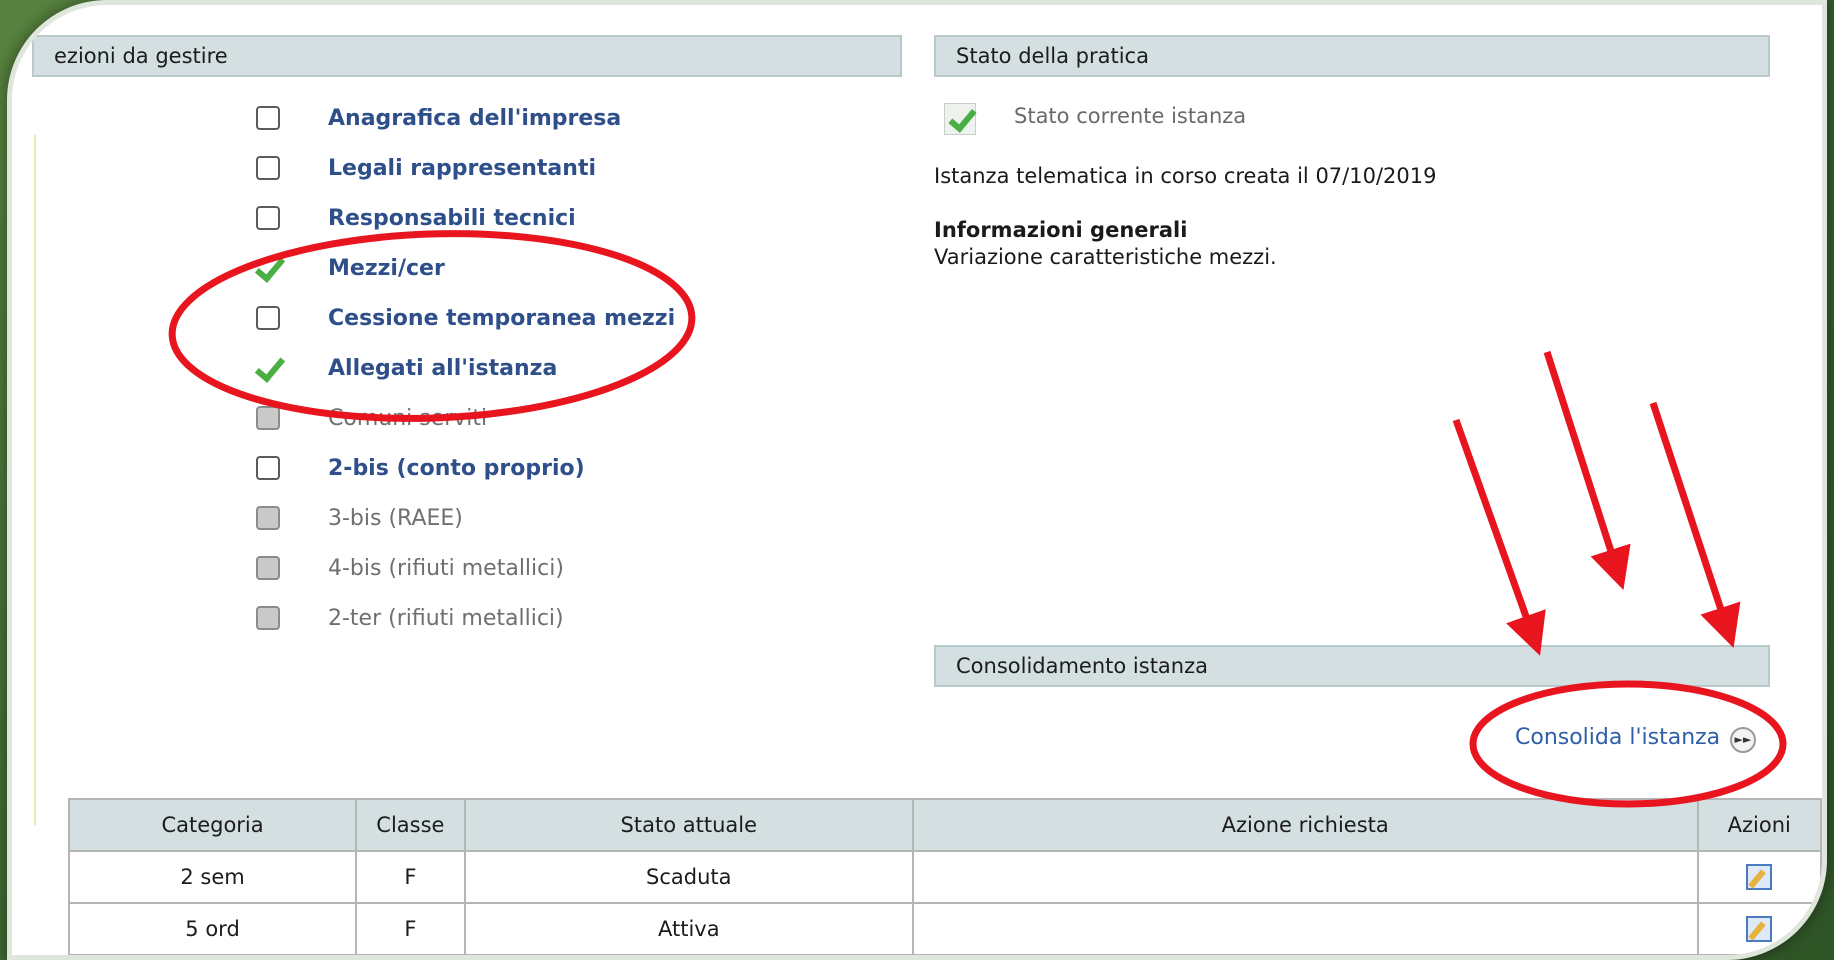 The image size is (1834, 960). Describe the element at coordinates (1759, 825) in the screenshot. I see `column-header: Azioni` at that location.